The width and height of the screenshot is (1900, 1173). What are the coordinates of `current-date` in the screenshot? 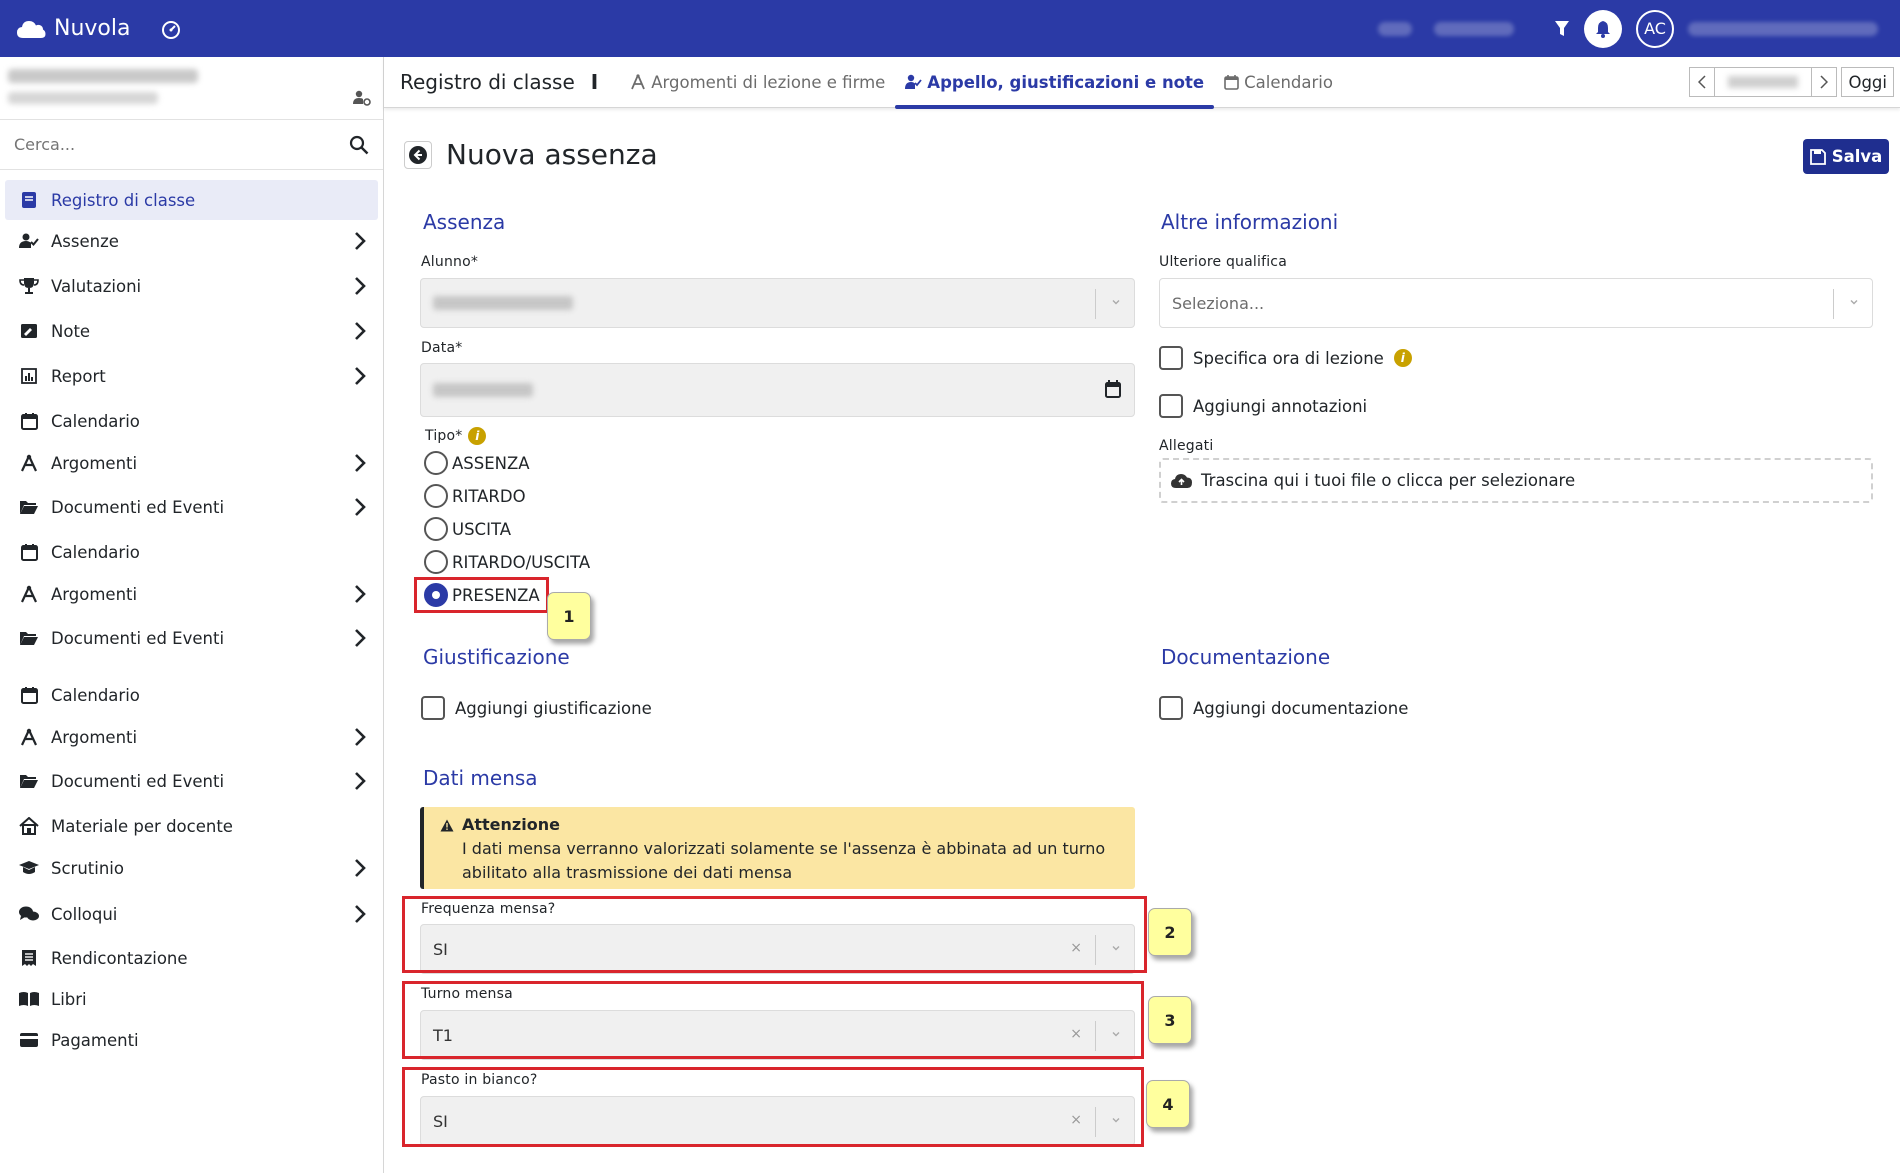 It's located at (1763, 82).